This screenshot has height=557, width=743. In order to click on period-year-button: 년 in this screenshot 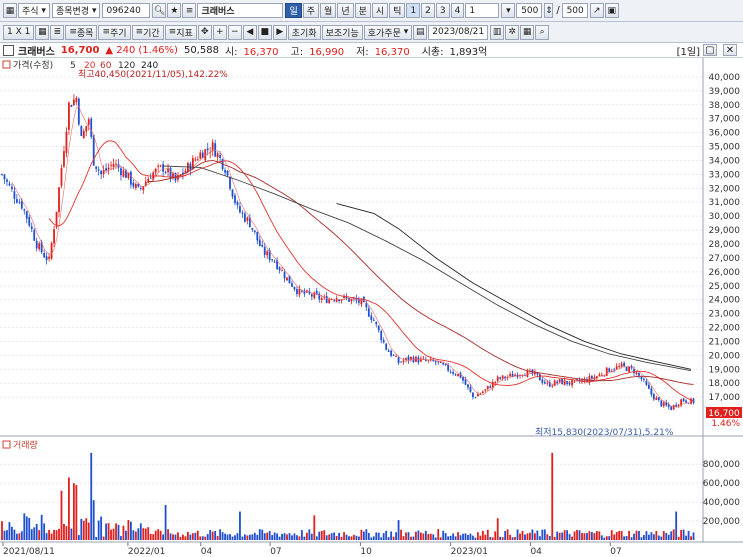, I will do `click(345, 10)`.